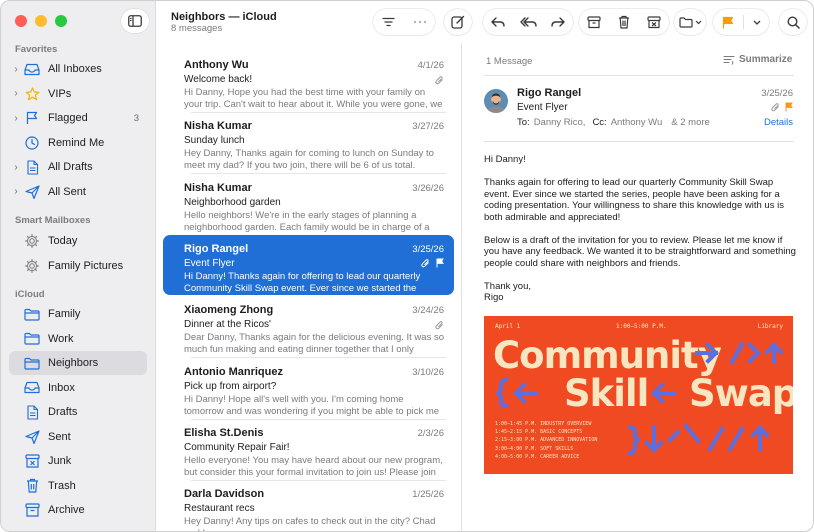  Describe the element at coordinates (78, 266) in the screenshot. I see `sidebar-item-family-pictures: Family Pictures` at that location.